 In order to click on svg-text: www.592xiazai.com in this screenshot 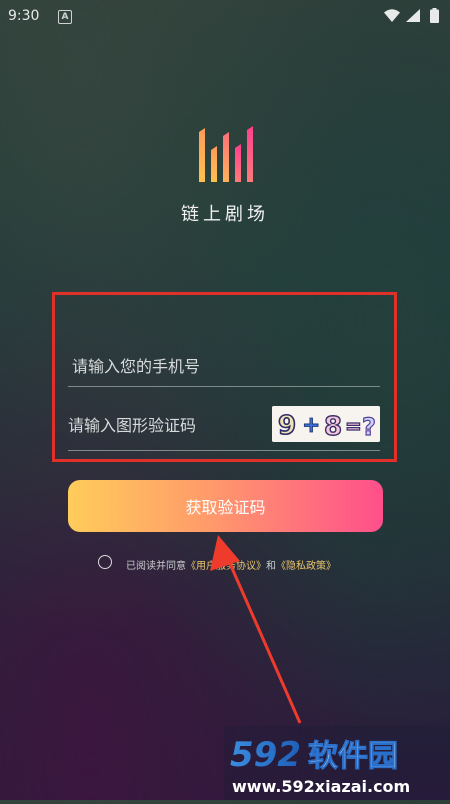, I will do `click(321, 786)`.